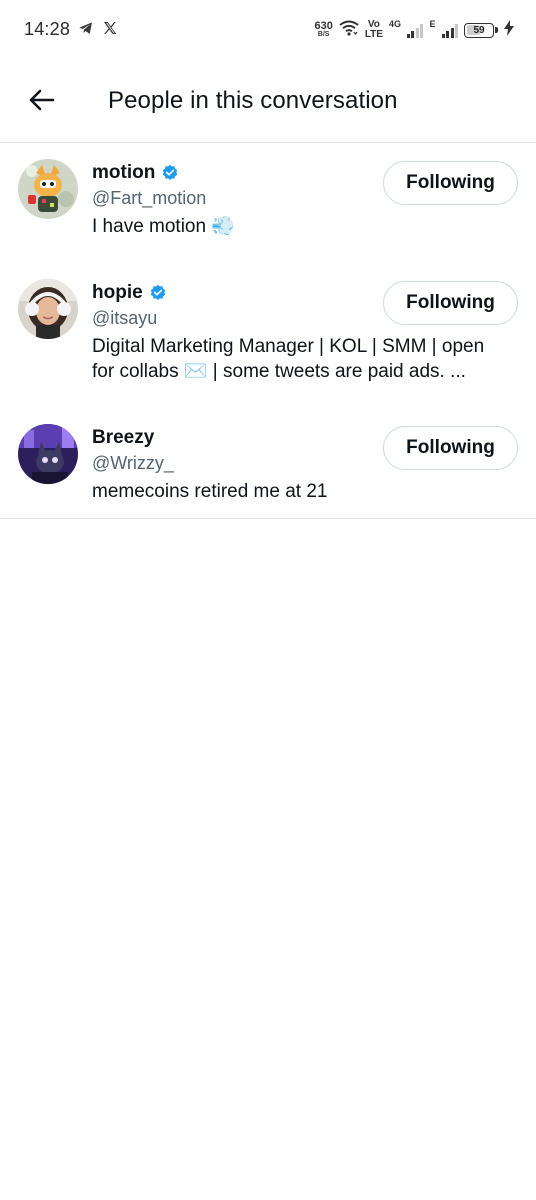  What do you see at coordinates (253, 100) in the screenshot?
I see `page-title: People in this conversation` at bounding box center [253, 100].